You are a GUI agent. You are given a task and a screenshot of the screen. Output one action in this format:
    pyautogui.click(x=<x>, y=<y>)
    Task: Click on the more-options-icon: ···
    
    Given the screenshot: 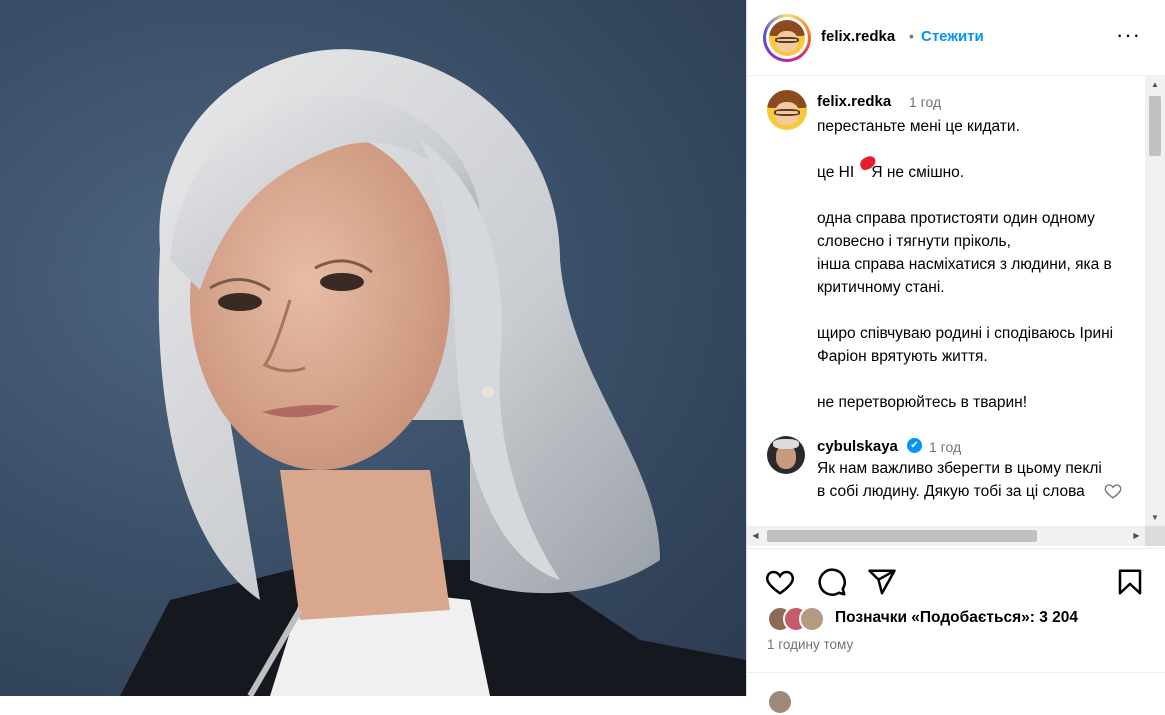 What is the action you would take?
    pyautogui.click(x=1128, y=35)
    